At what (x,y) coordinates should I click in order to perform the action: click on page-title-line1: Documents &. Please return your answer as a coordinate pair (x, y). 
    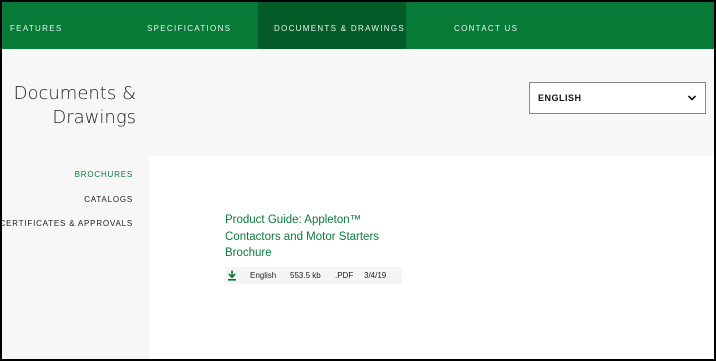
    Looking at the image, I should click on (74, 93).